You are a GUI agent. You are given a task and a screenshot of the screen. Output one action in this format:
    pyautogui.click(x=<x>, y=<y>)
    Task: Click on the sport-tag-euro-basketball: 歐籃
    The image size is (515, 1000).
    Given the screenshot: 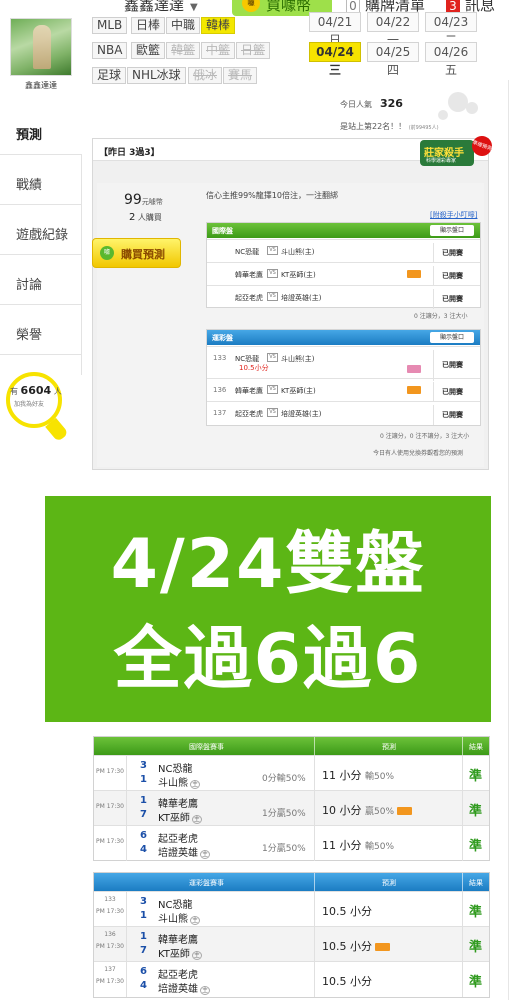 What is the action you would take?
    pyautogui.click(x=148, y=50)
    